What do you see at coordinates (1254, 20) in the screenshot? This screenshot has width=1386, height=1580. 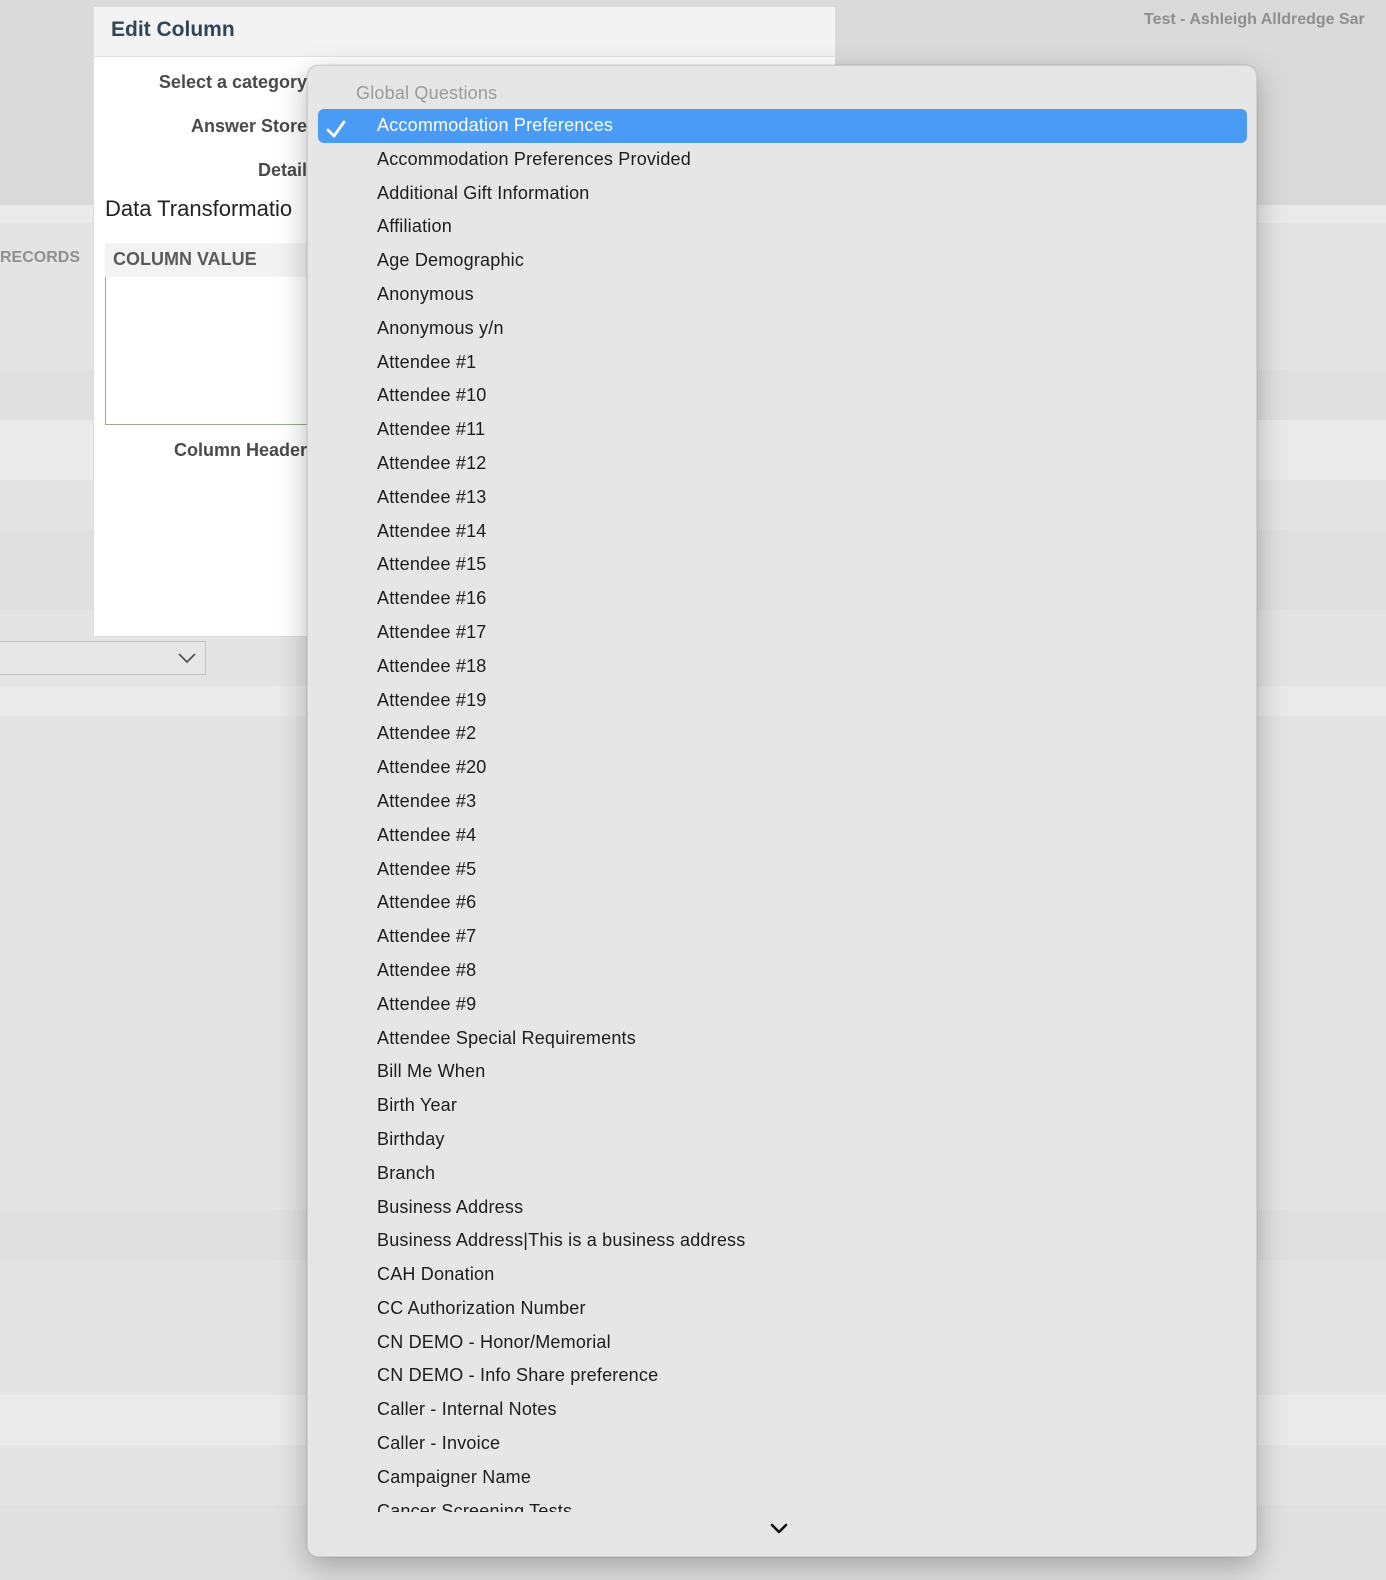 I see `tenant-name: Test - Ashleigh Alldredge Sar` at bounding box center [1254, 20].